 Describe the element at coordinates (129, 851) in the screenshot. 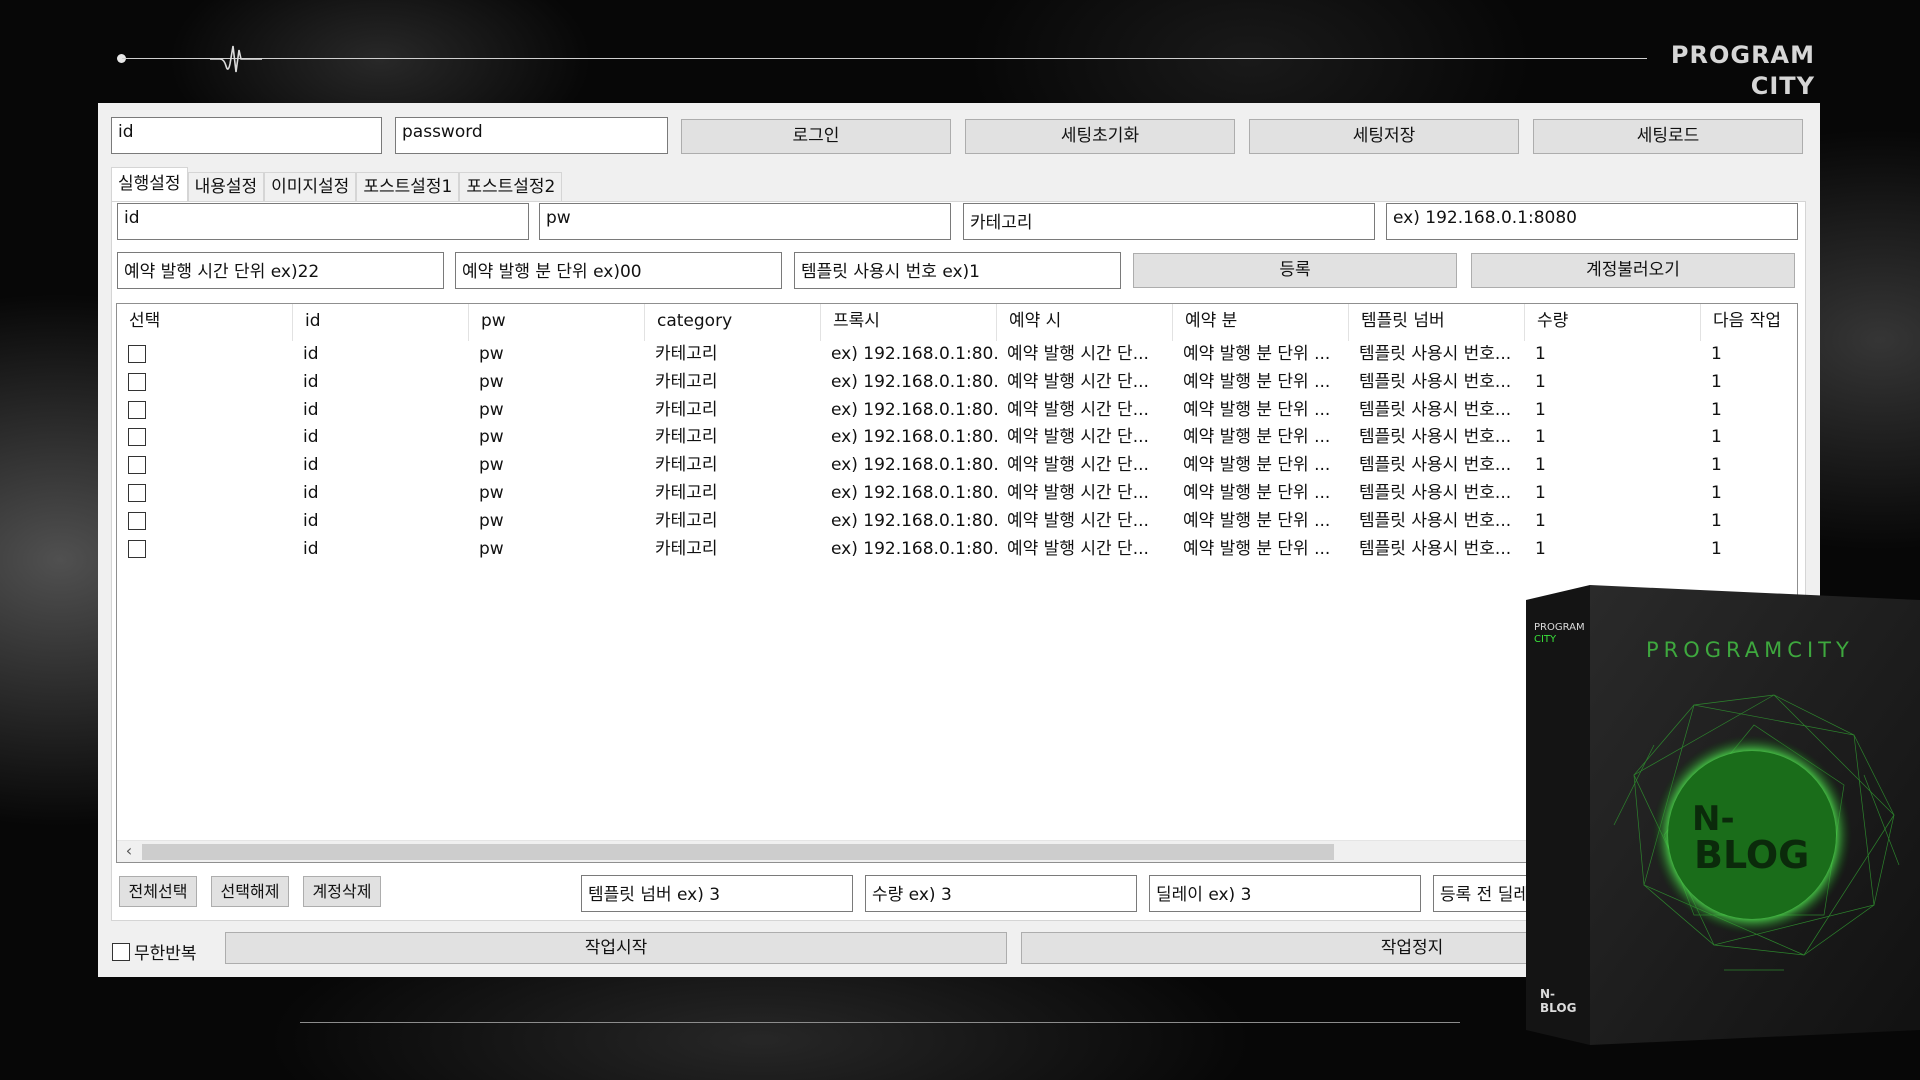

I see `scroll-left-arrow-icon: ‹` at that location.